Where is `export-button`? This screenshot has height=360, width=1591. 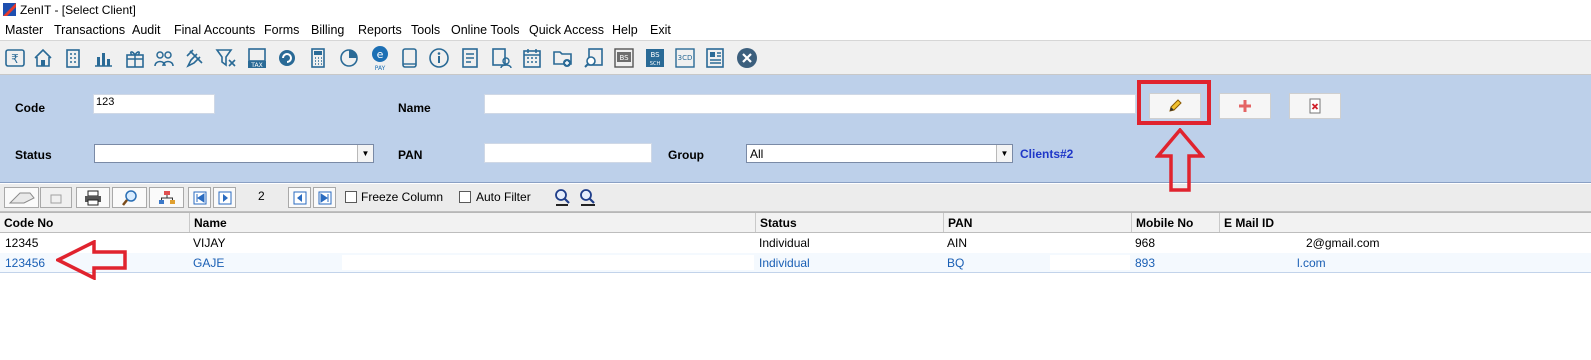 export-button is located at coordinates (21, 197).